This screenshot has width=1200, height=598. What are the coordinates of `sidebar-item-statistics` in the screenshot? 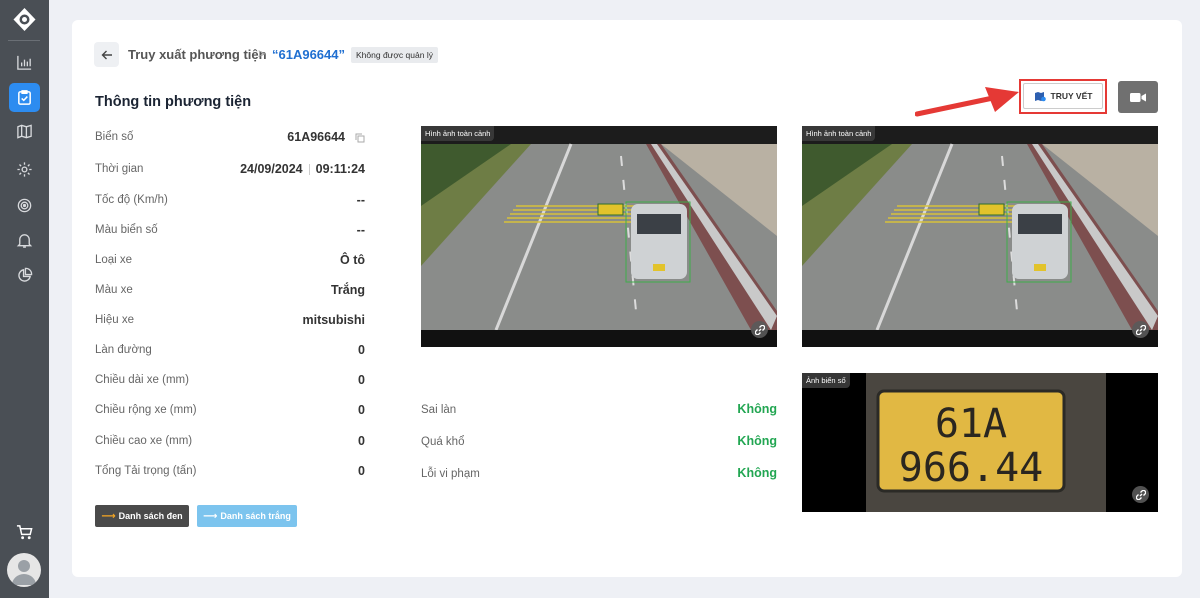 It's located at (24, 62).